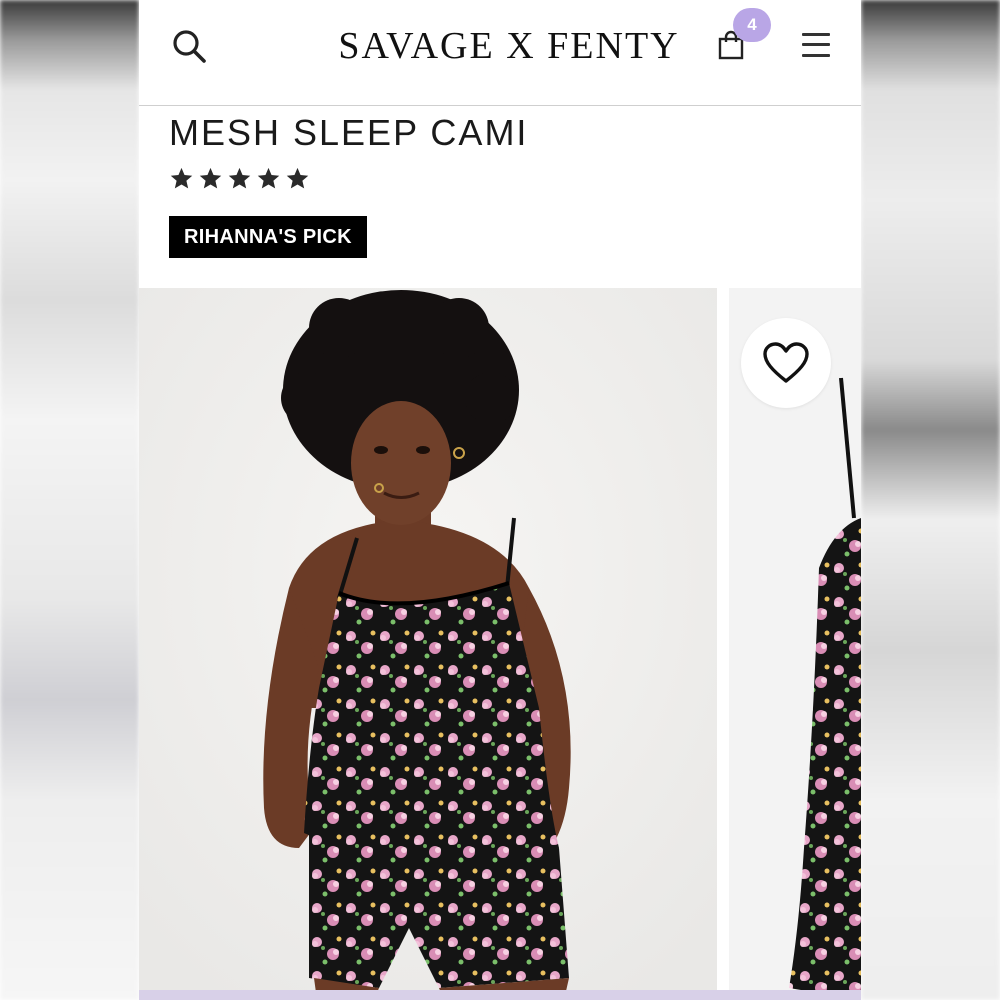 Image resolution: width=1000 pixels, height=1000 pixels. I want to click on cart-count-badge: 4, so click(752, 25).